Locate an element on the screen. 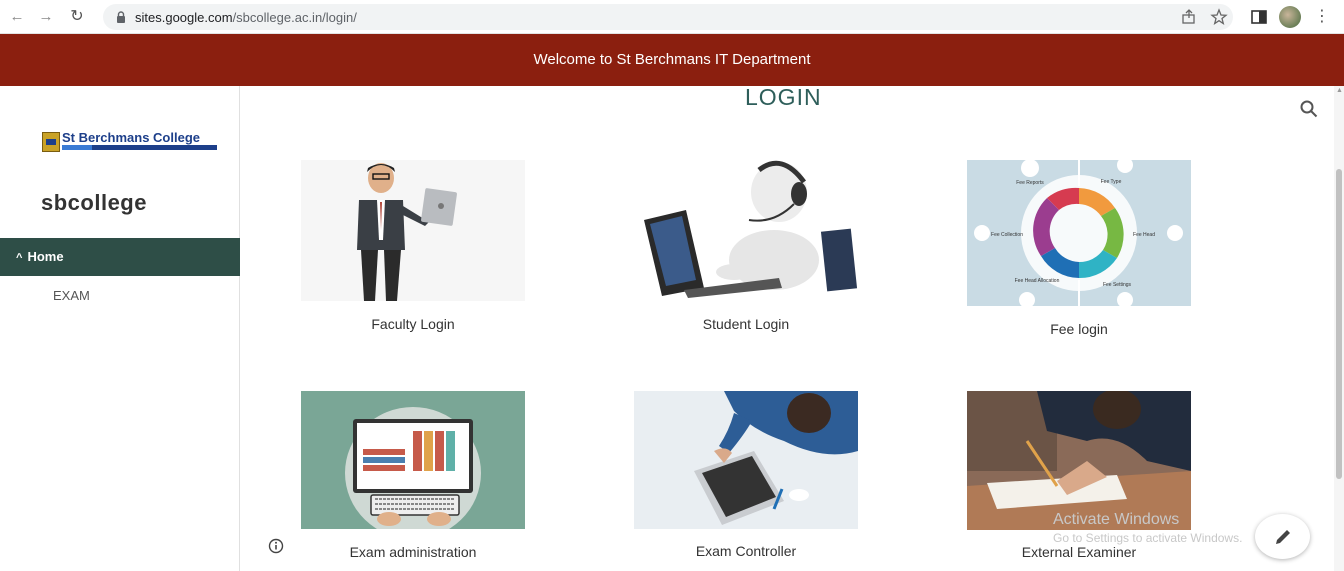 The width and height of the screenshot is (1344, 571). diagram-label-fee-reports: Fee Reports is located at coordinates (1030, 183).